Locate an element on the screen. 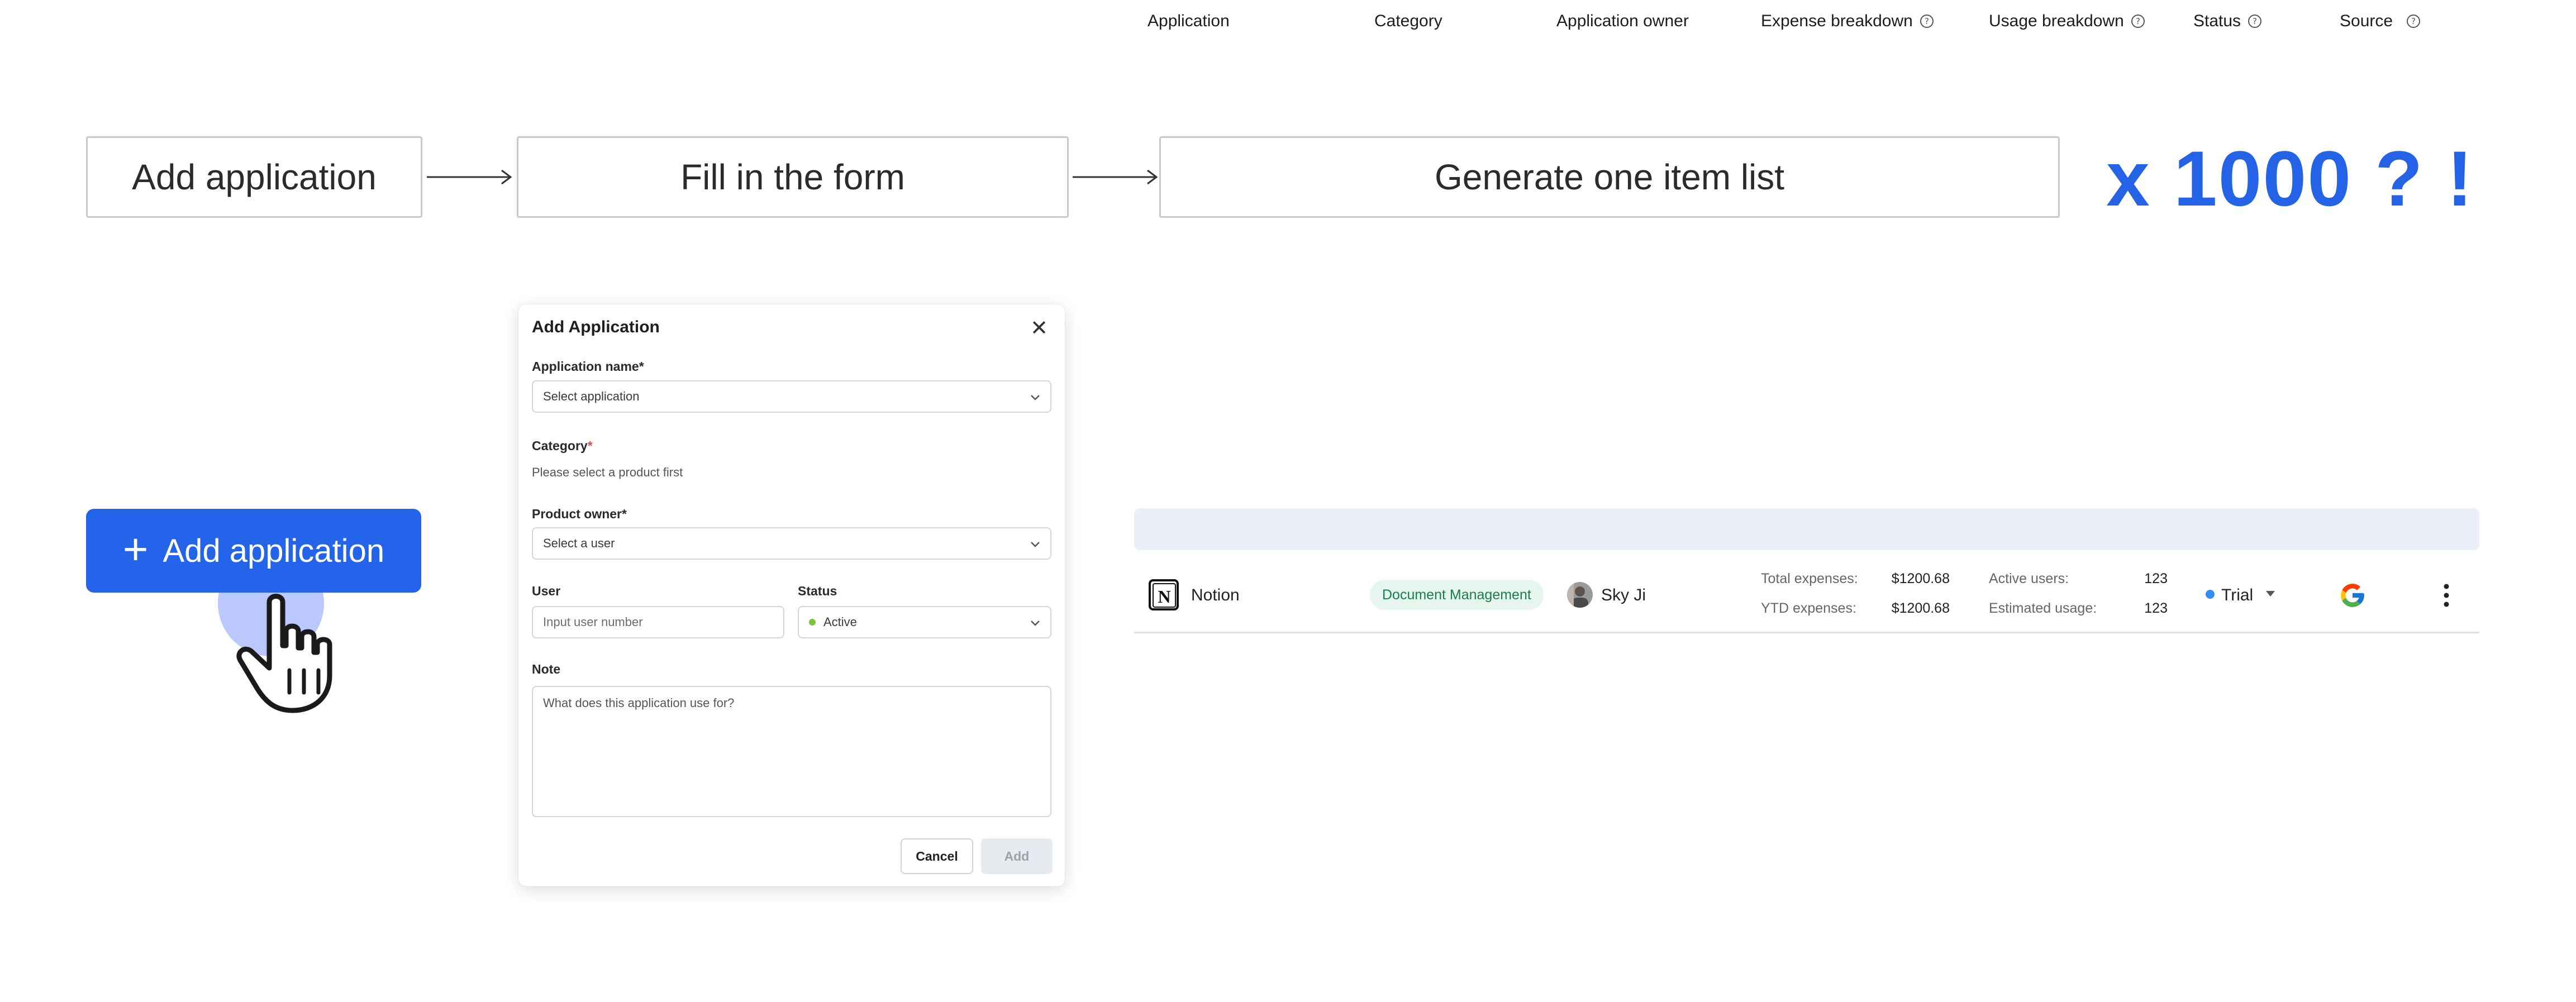 Image resolution: width=2576 pixels, height=1002 pixels. header-usage-breakdown: Usage breakdown ? is located at coordinates (2067, 21).